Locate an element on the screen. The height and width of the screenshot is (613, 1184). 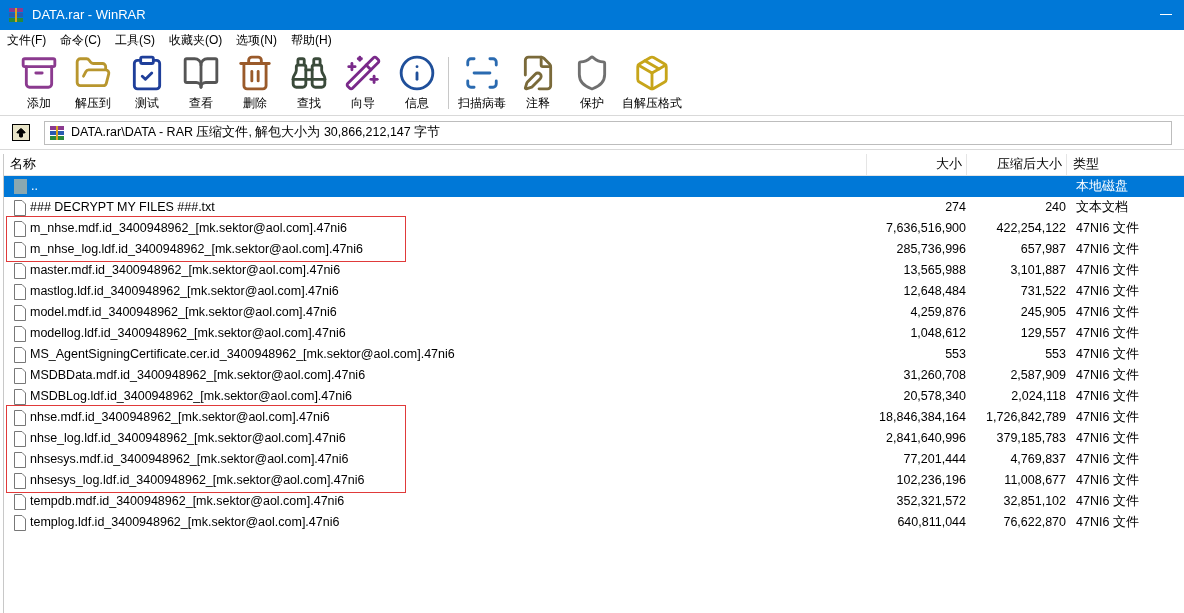
packed-size: 731,522 is located at coordinates (1043, 291).